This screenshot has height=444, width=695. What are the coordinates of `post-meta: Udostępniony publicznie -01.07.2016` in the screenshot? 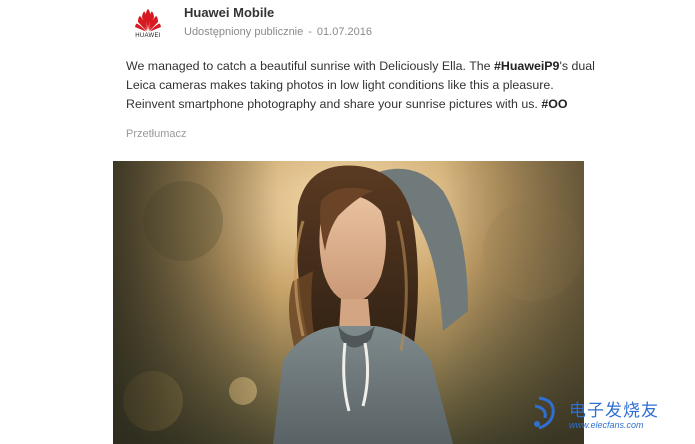 It's located at (278, 32).